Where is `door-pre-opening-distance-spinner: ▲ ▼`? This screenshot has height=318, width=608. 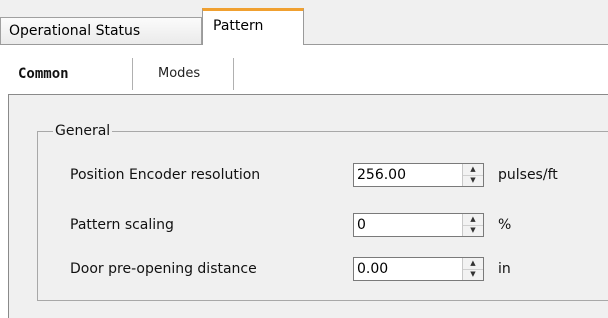 door-pre-opening-distance-spinner: ▲ ▼ is located at coordinates (418, 269).